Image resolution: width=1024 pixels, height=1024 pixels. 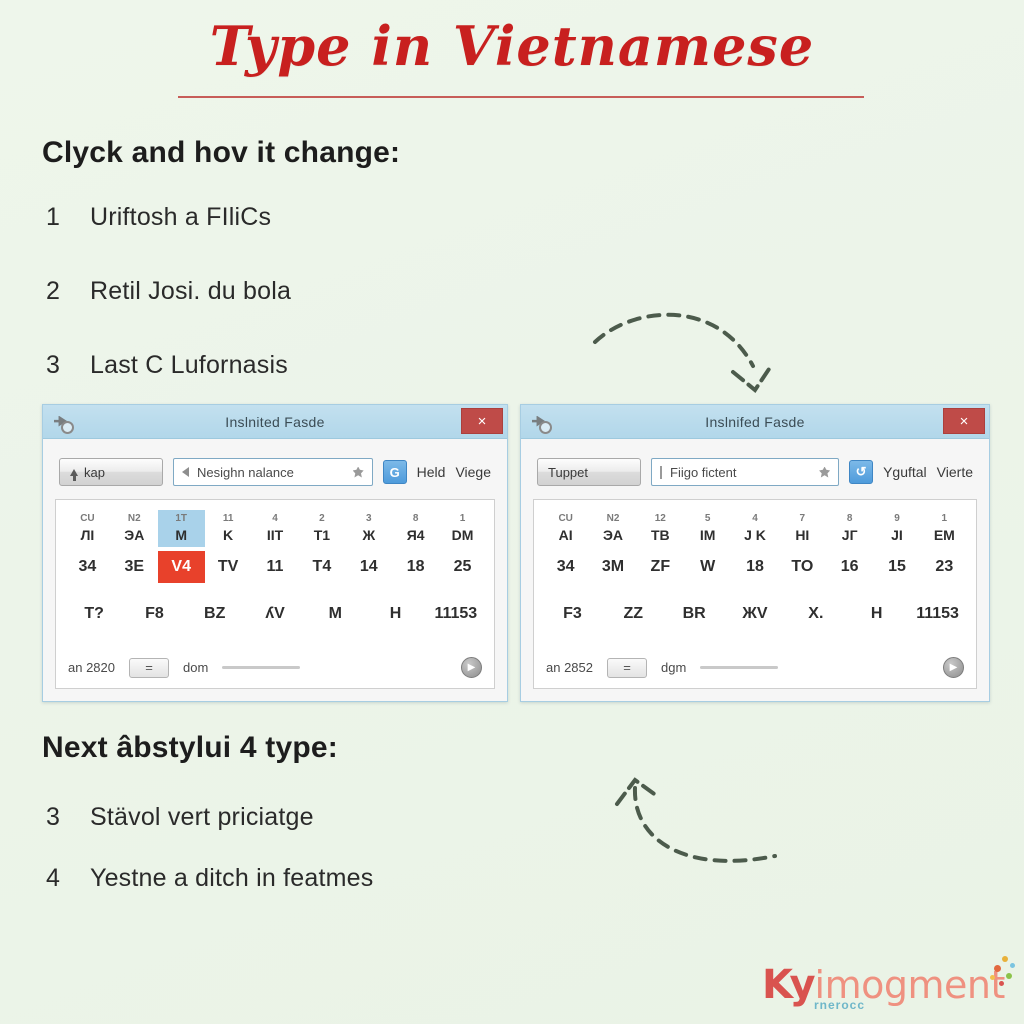 What do you see at coordinates (861, 472) in the screenshot?
I see `refresh-badge-button: ↺` at bounding box center [861, 472].